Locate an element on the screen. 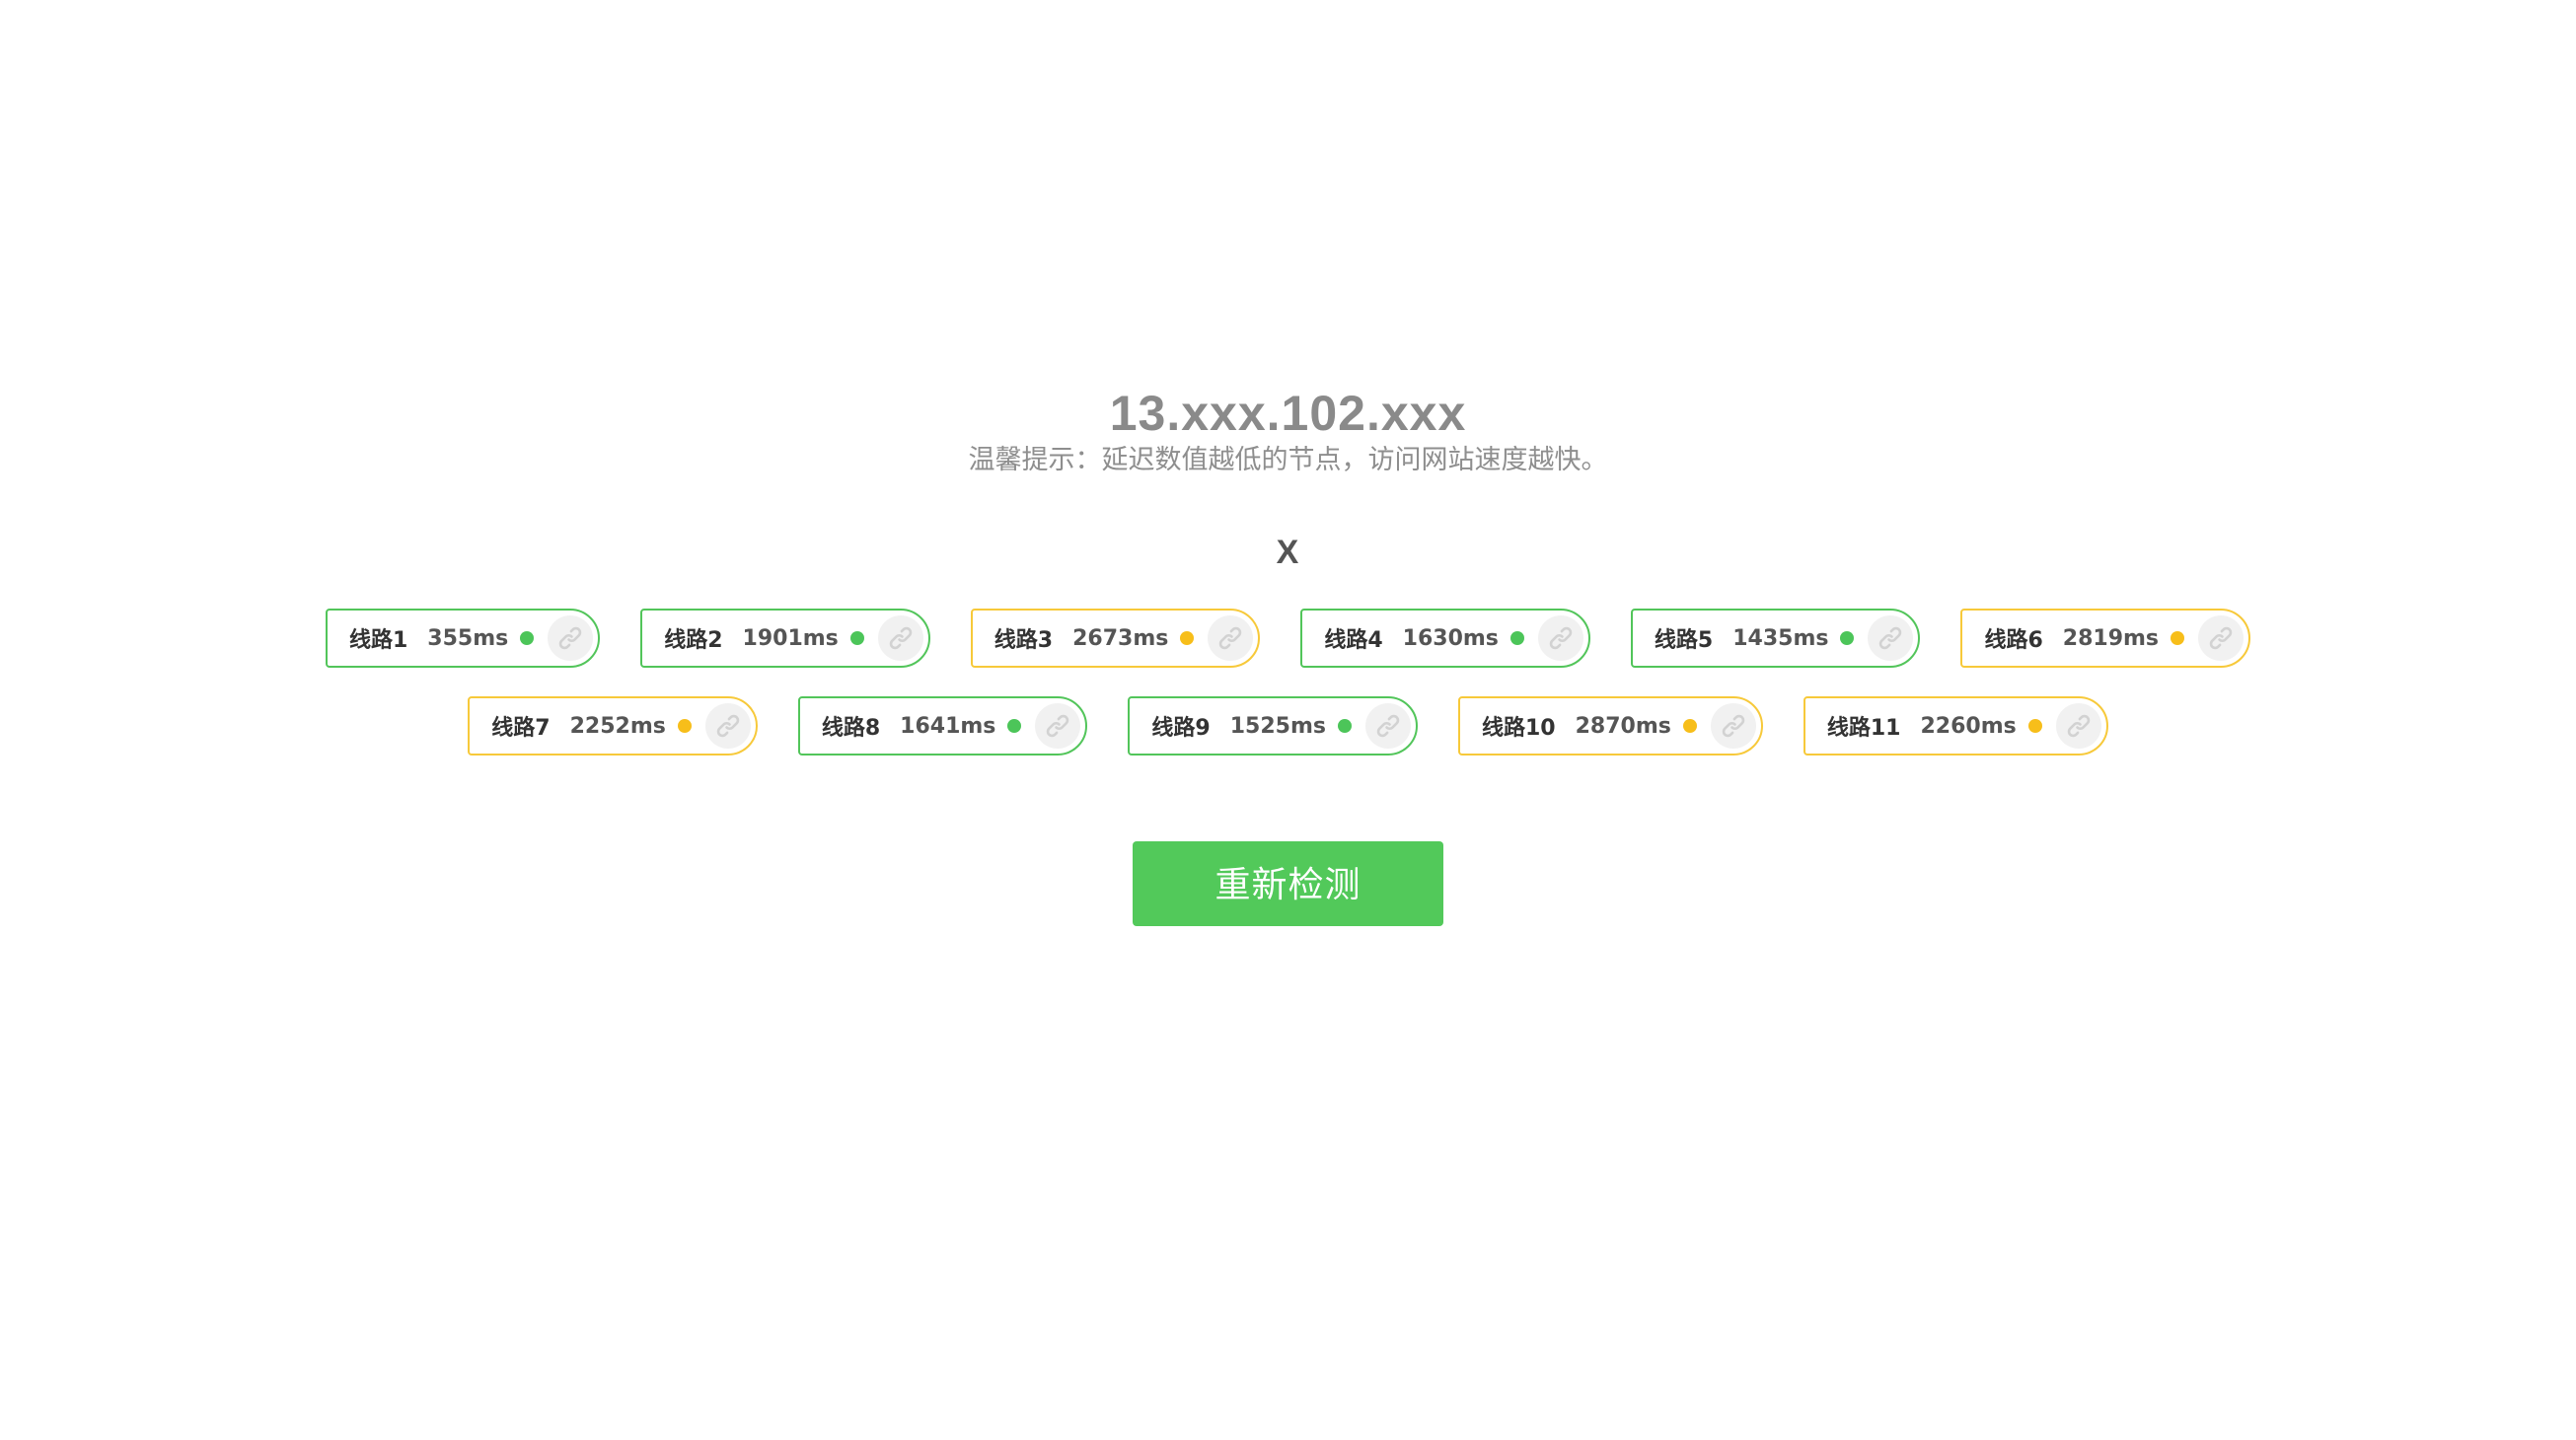  node-item: 线路2 1901ms is located at coordinates (785, 638).